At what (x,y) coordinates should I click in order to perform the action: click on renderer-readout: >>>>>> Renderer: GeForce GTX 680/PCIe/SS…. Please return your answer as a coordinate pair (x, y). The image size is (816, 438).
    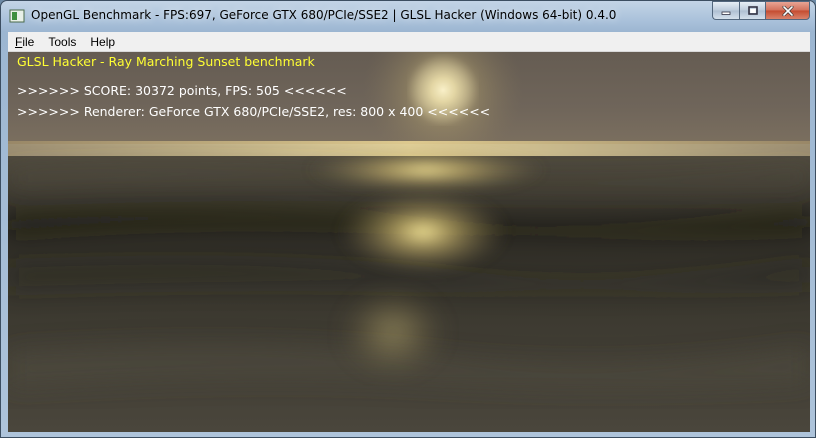
    Looking at the image, I should click on (254, 111).